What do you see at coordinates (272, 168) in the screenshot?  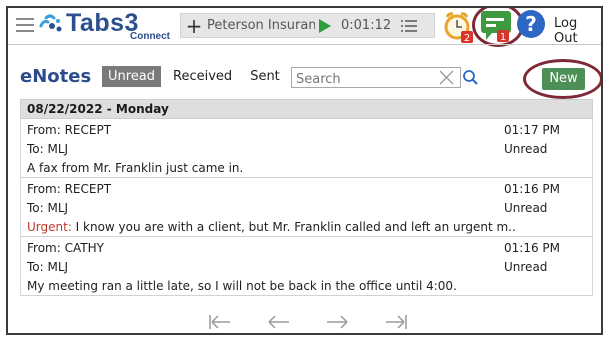 I see `note-message: A fax from Mr. Franklin just came in.` at bounding box center [272, 168].